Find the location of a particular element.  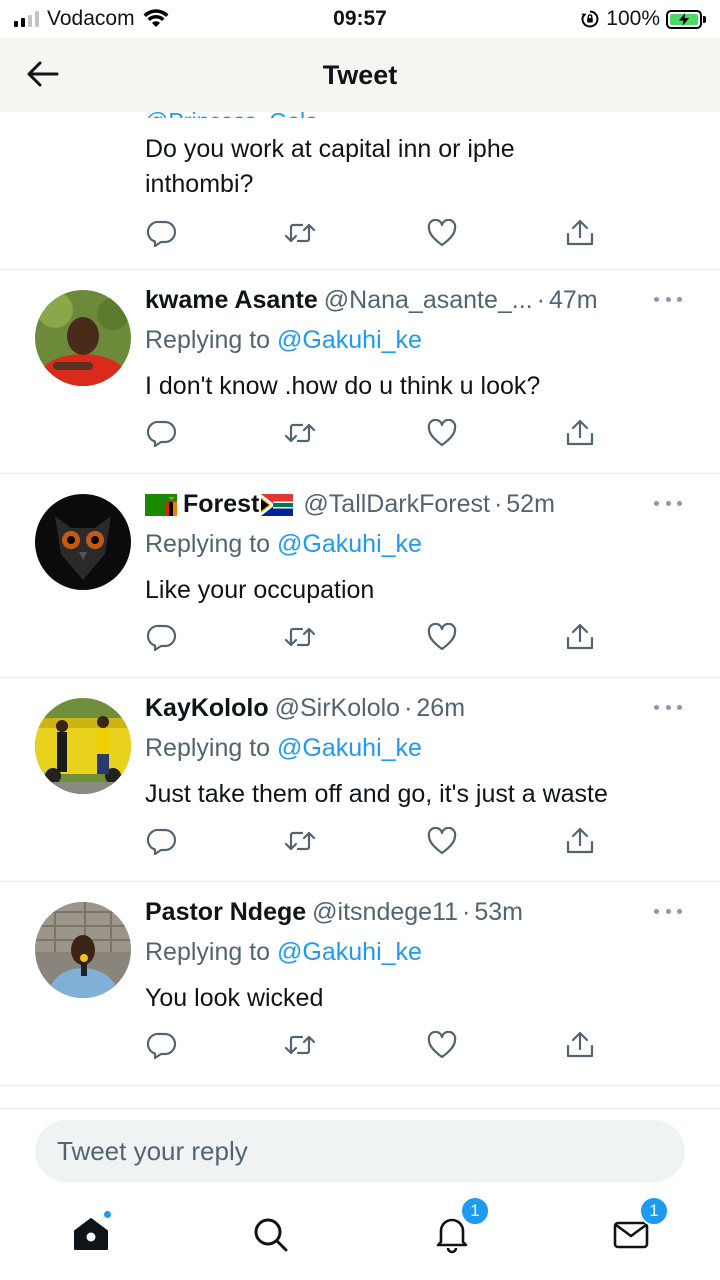

notifications-badge: 1 is located at coordinates (475, 1211).